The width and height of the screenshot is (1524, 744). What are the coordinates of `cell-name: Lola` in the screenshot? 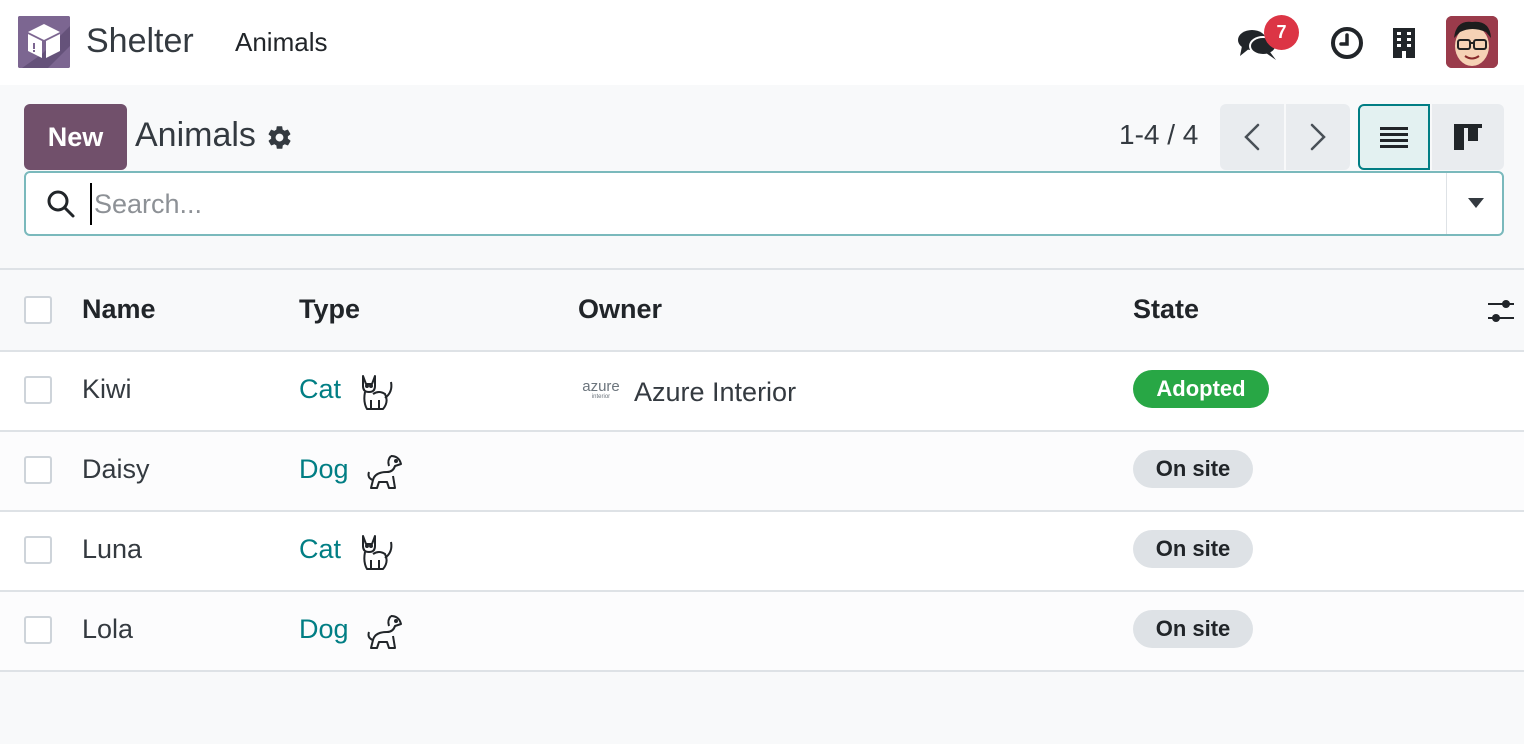 It's located at (108, 629).